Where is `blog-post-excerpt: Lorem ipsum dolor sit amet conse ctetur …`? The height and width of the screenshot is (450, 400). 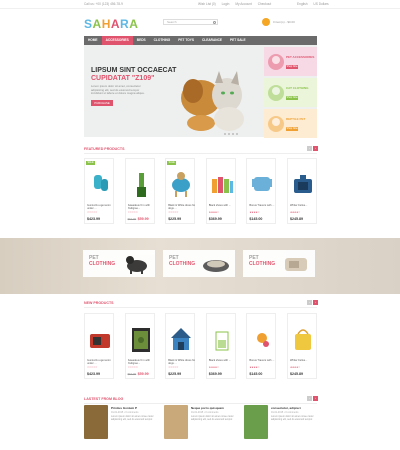
blog-post-excerpt: Lorem ipsum dolor sit amet conse ctetur … is located at coordinates (292, 418).